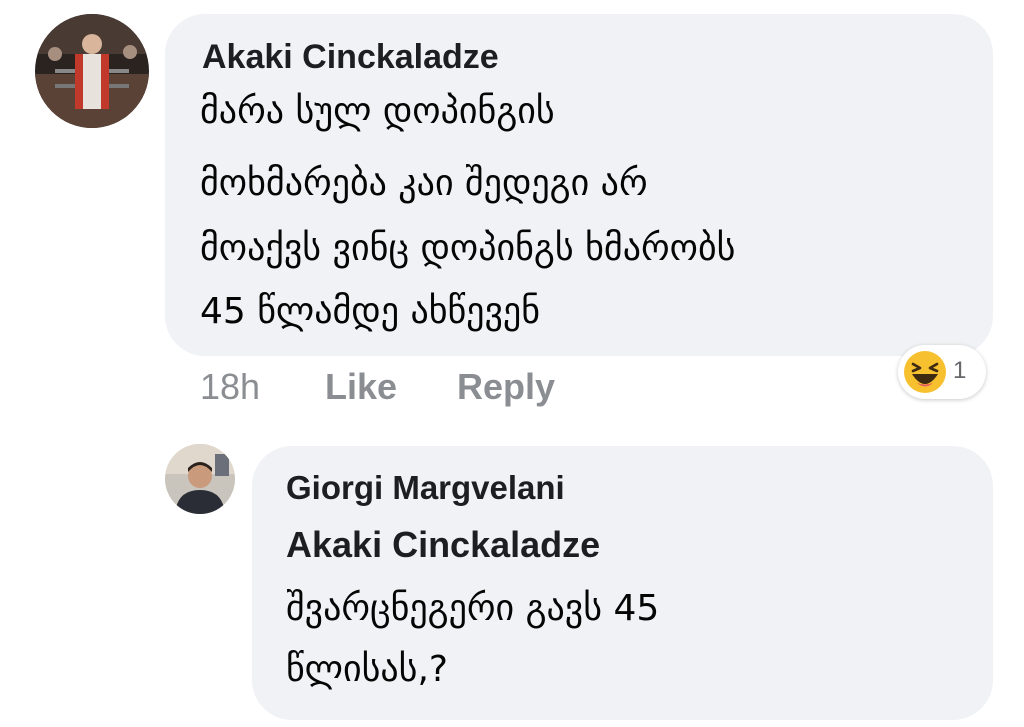 The image size is (1024, 727). I want to click on comment-text-line-3: მოაქვს ვინც დოპინგს ხმარობს, so click(468, 248).